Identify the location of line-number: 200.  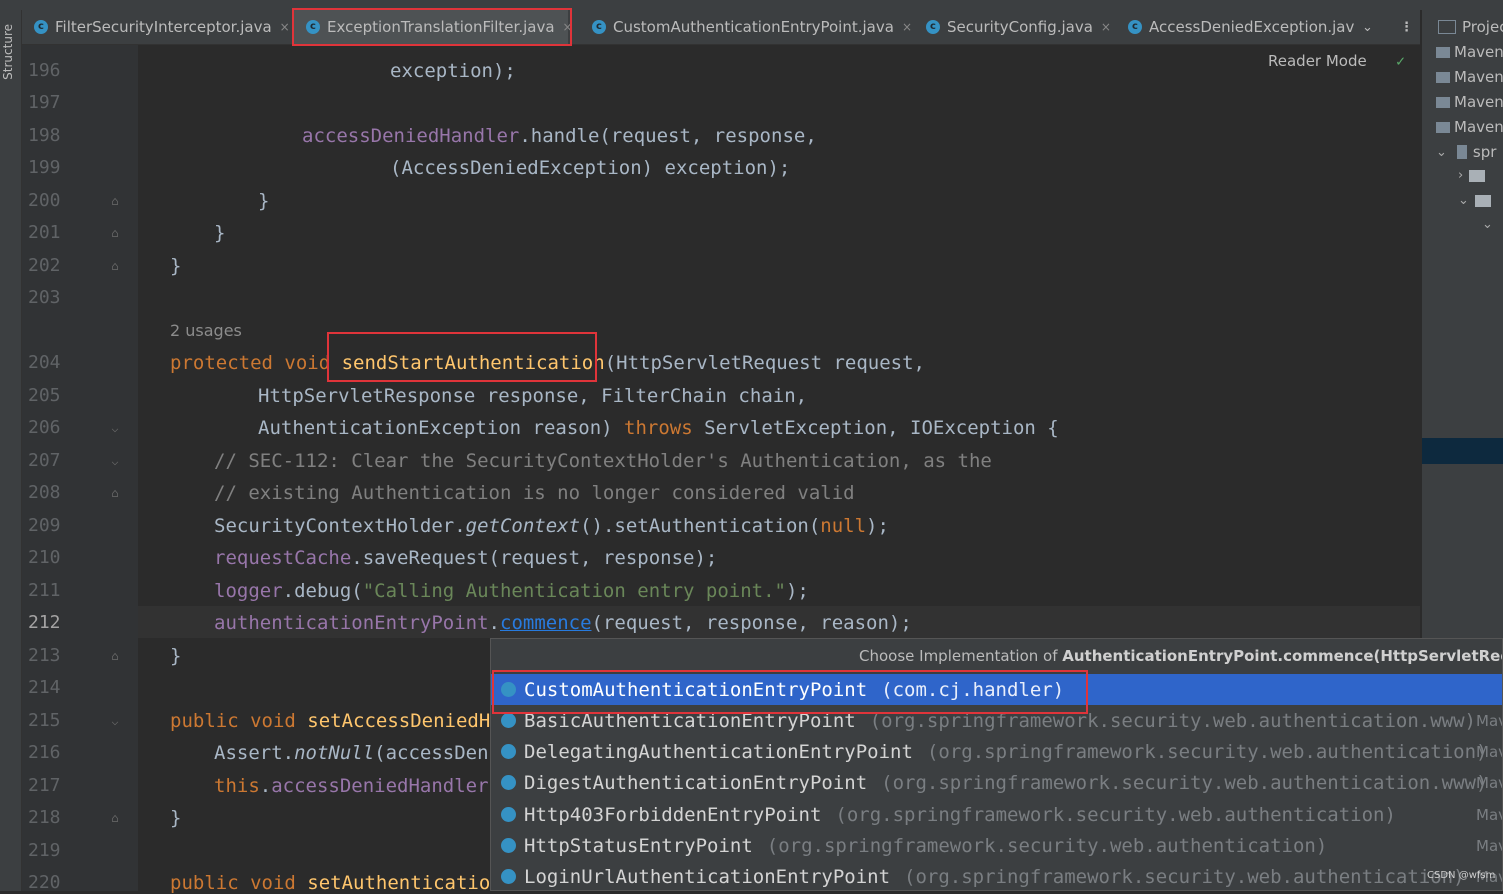
(44, 200).